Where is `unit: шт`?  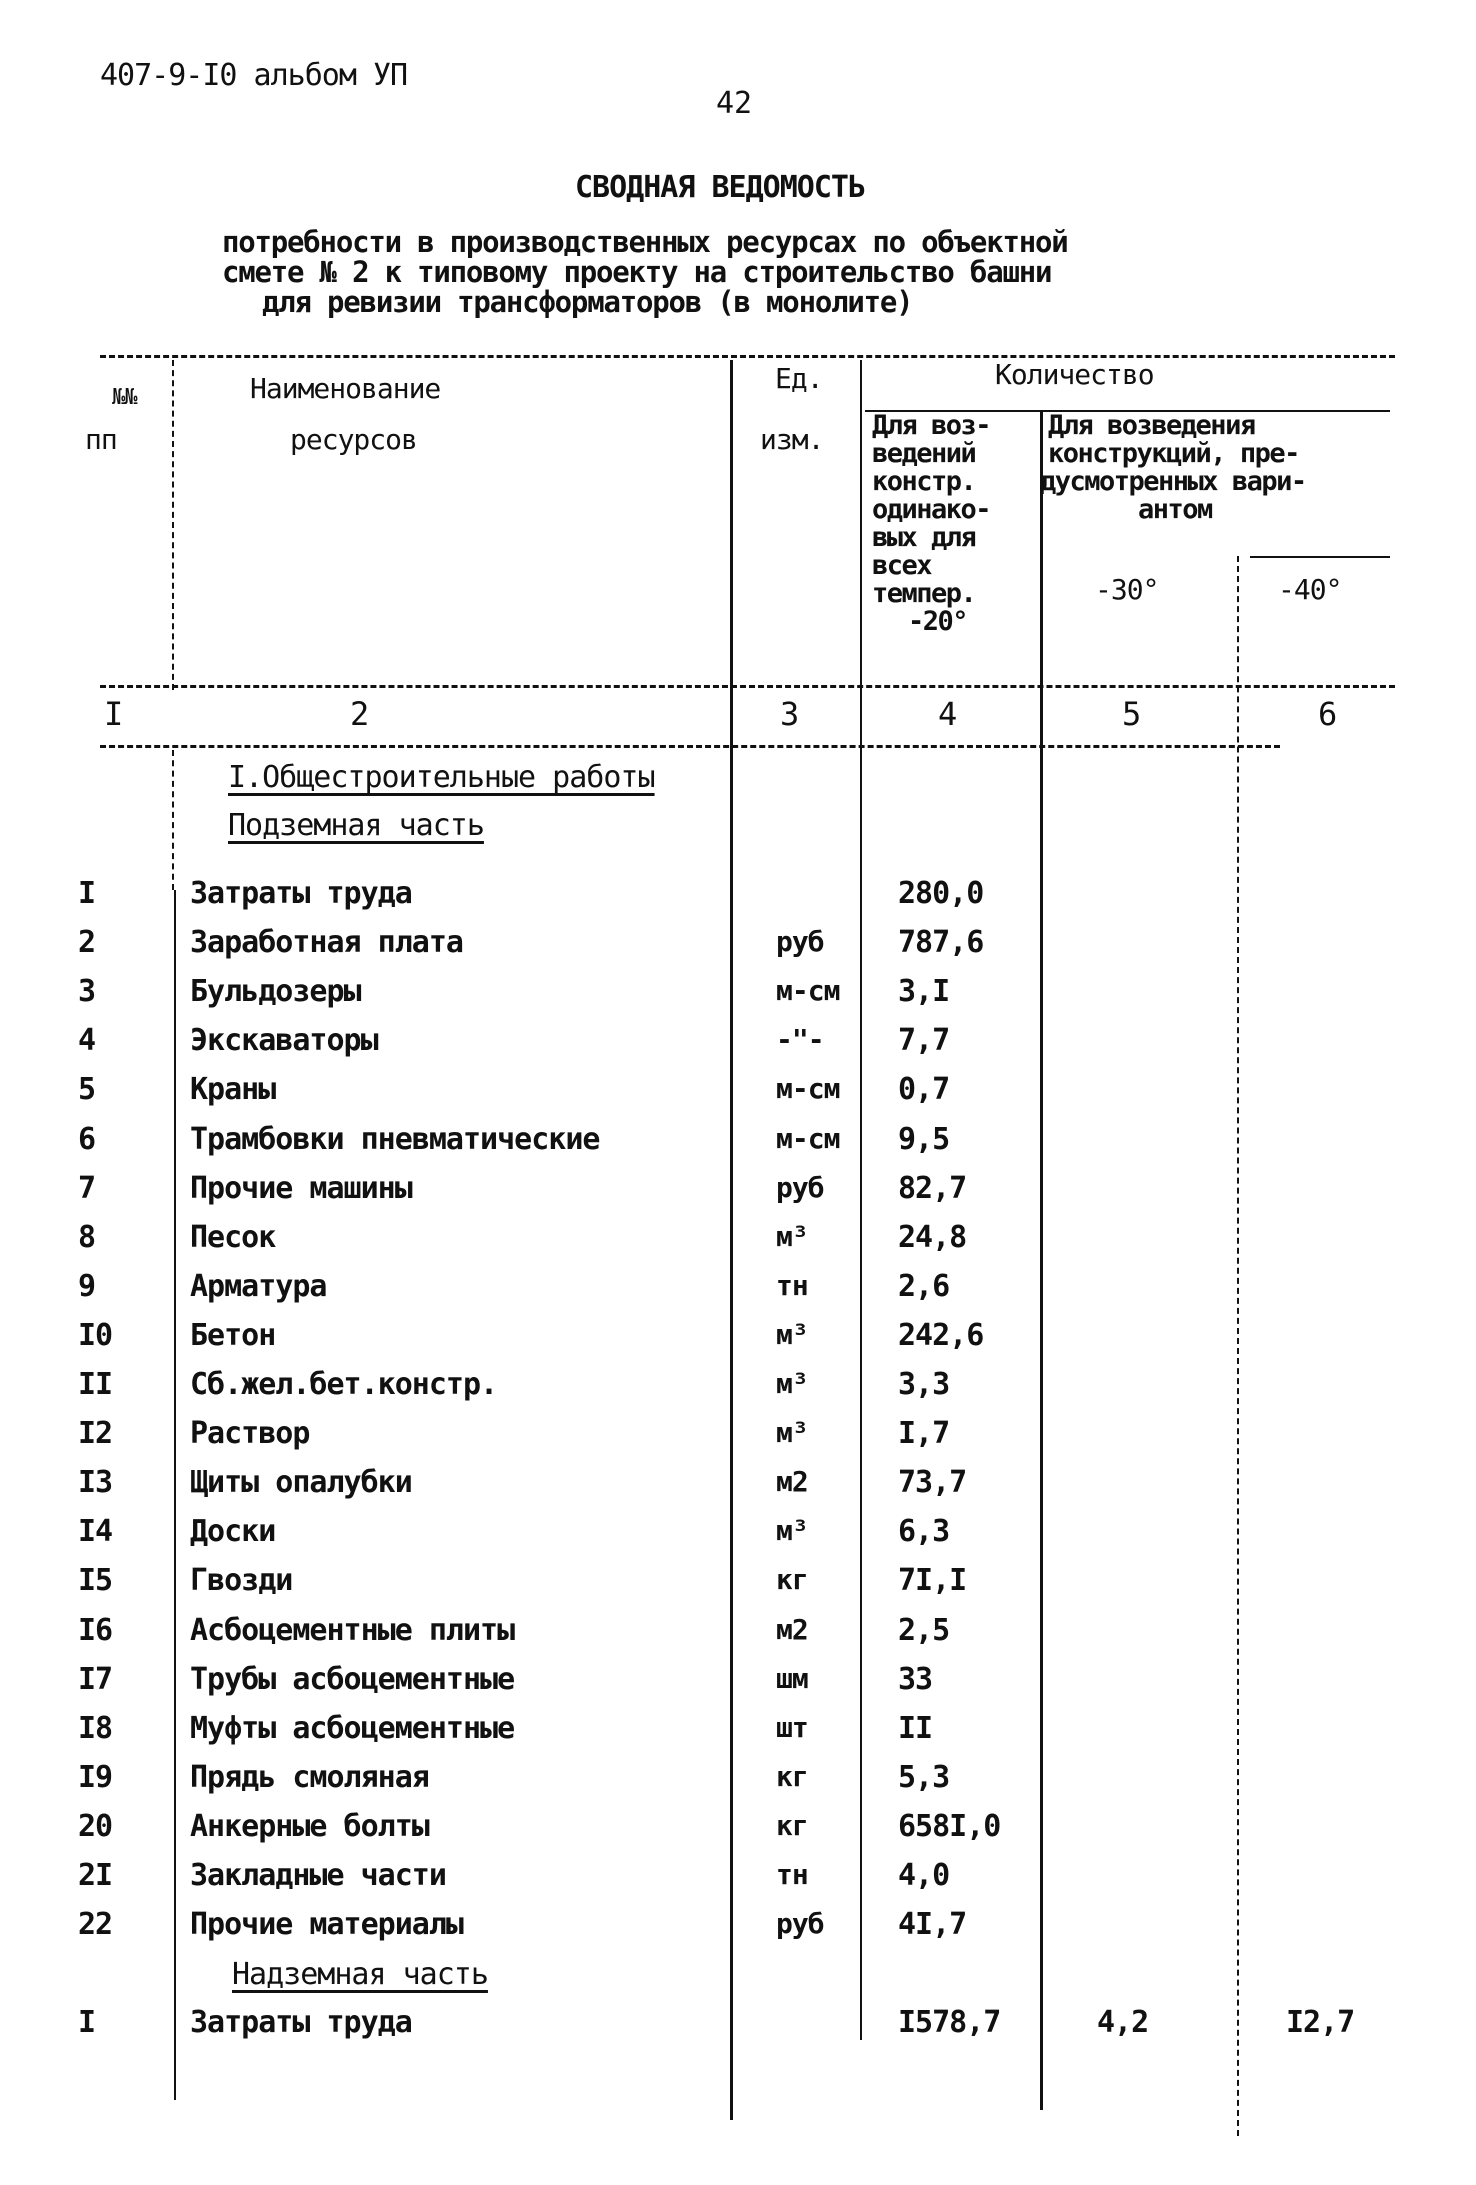
unit: шт is located at coordinates (792, 1727).